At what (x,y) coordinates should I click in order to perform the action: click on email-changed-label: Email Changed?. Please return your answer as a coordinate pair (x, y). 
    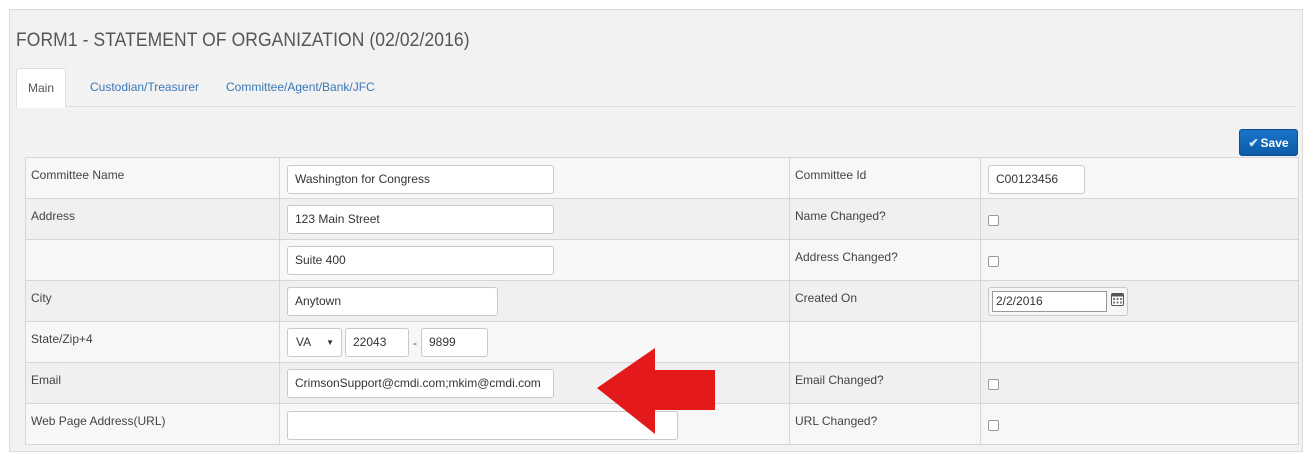
    Looking at the image, I should click on (885, 383).